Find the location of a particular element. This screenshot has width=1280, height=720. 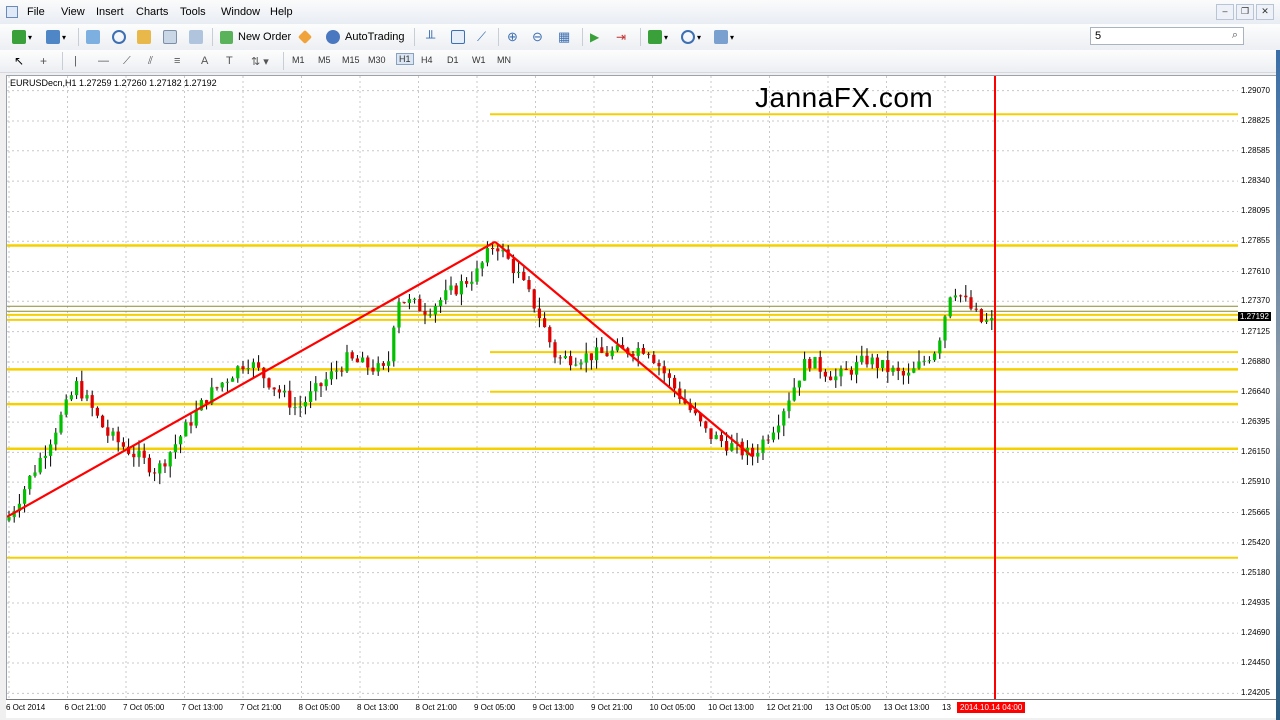

indicators-button: ▾ is located at coordinates (658, 37).